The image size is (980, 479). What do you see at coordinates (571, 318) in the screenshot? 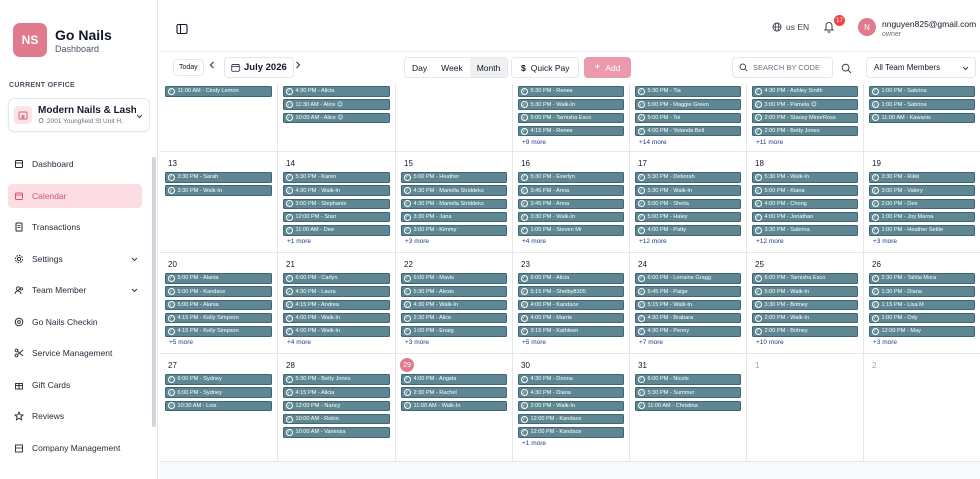
I see `appointment-chip: ✓ 4:00 PM - Marrie` at bounding box center [571, 318].